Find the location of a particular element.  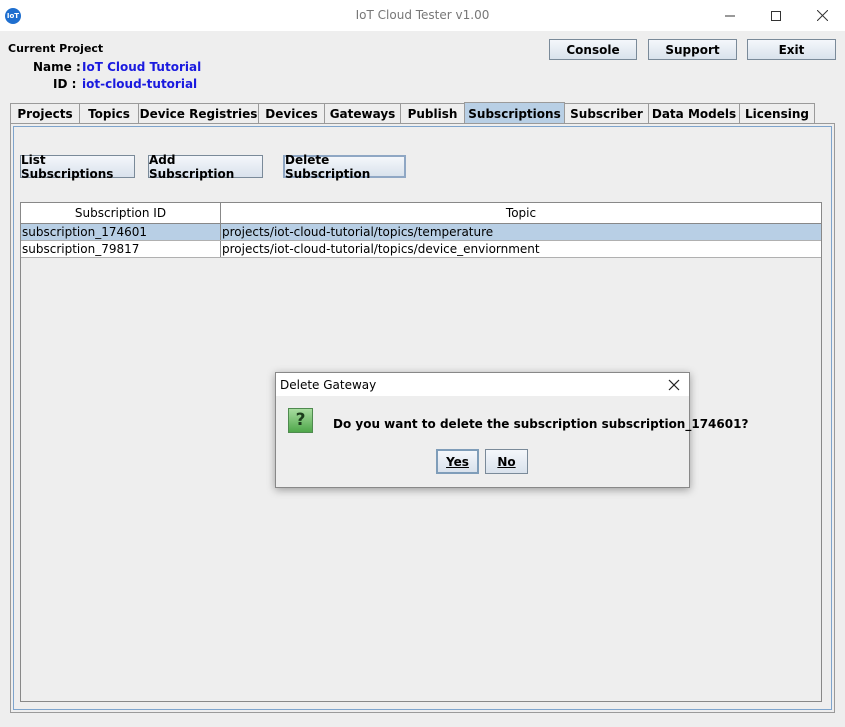

tab-gateways: Gateways is located at coordinates (362, 113).